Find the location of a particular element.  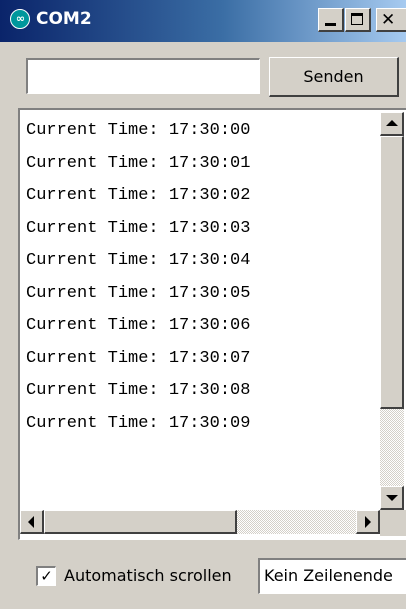

output-line: Current Time: 17:30:04 is located at coordinates (138, 260).